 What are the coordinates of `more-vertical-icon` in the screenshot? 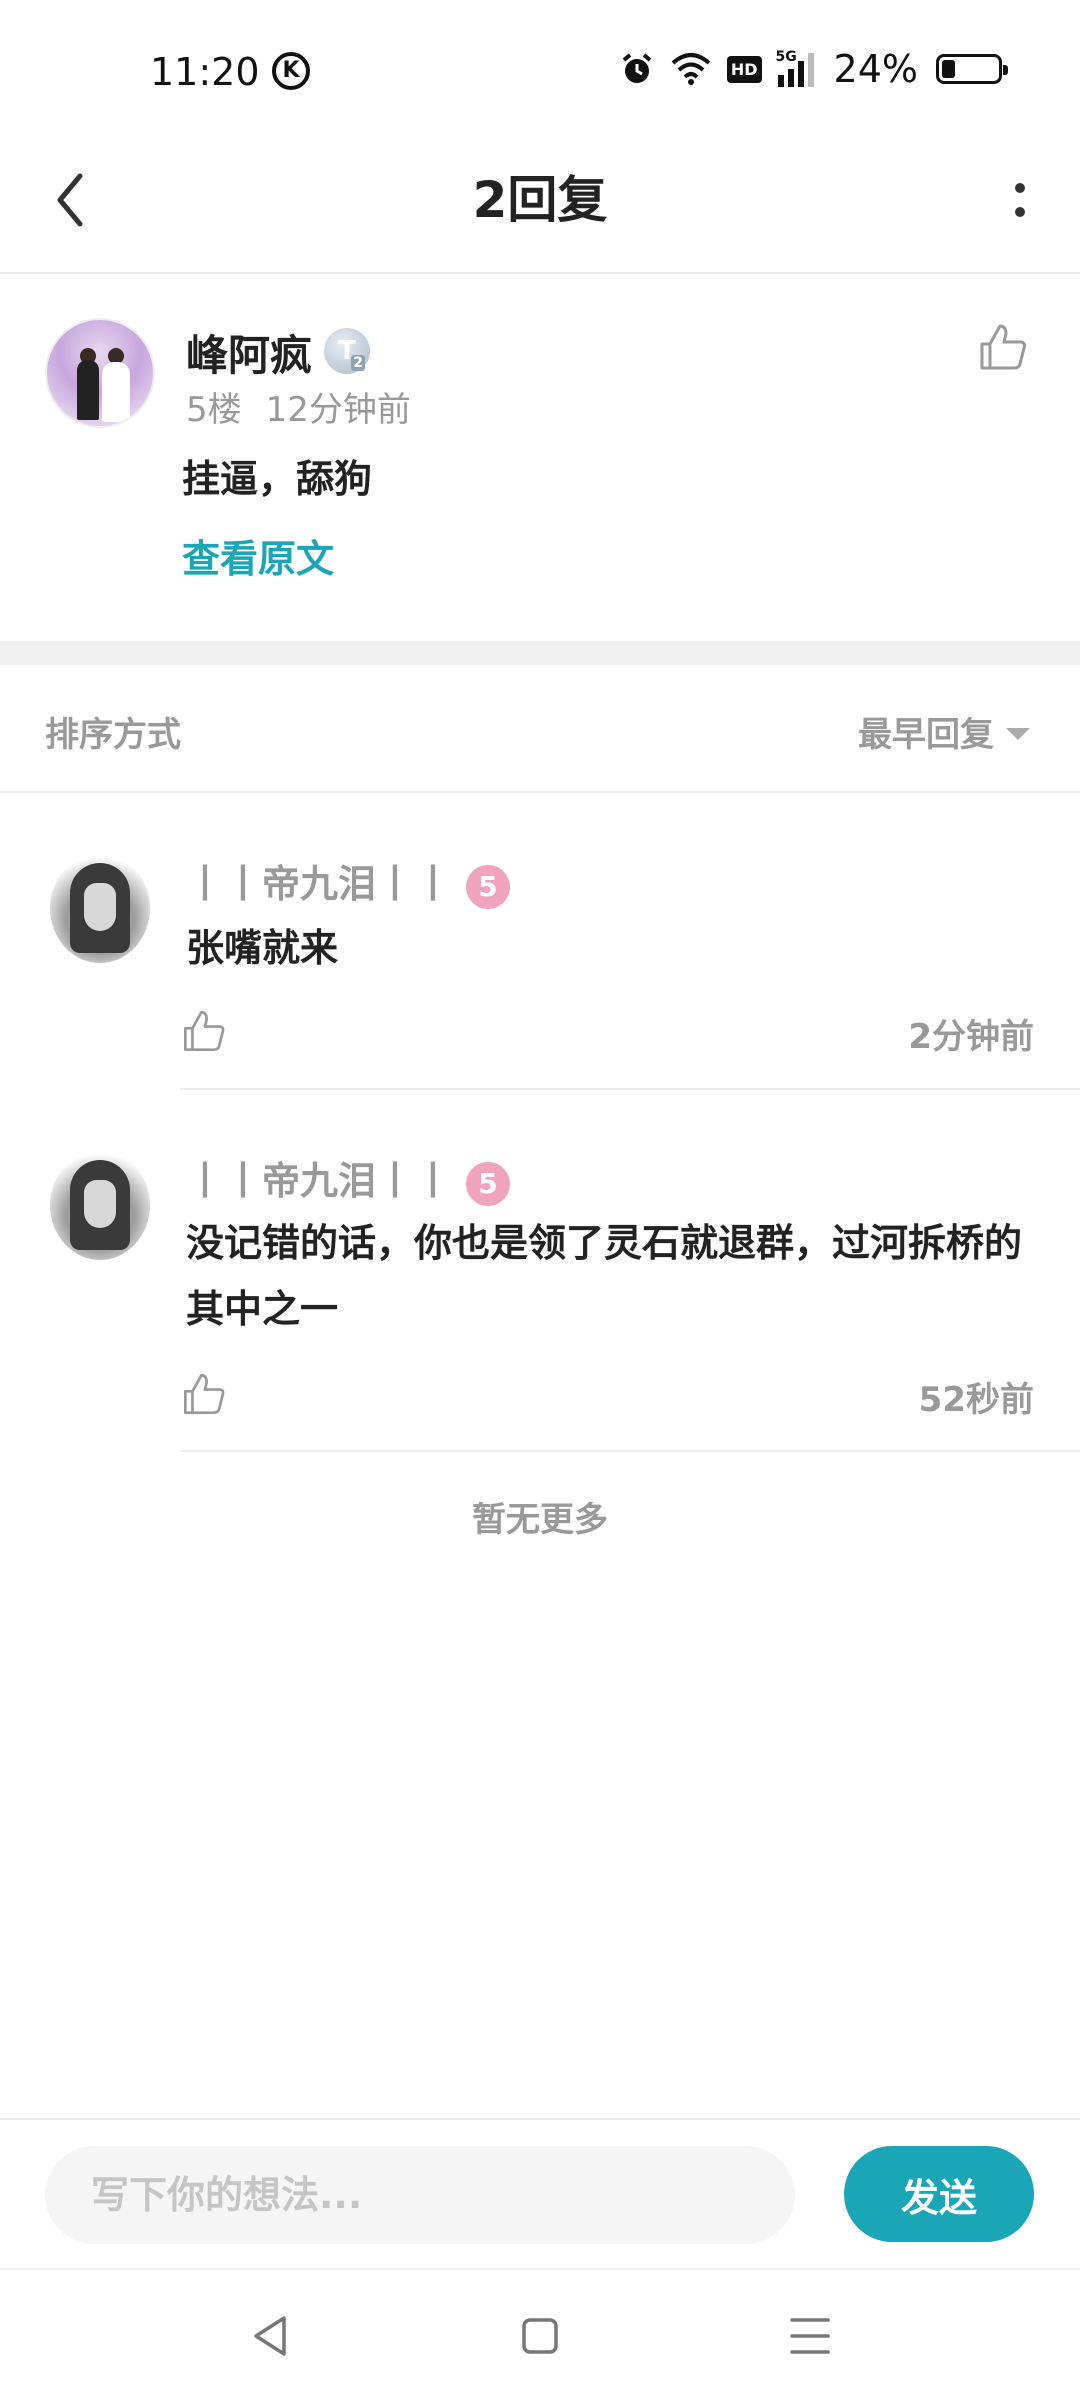 It's located at (1020, 200).